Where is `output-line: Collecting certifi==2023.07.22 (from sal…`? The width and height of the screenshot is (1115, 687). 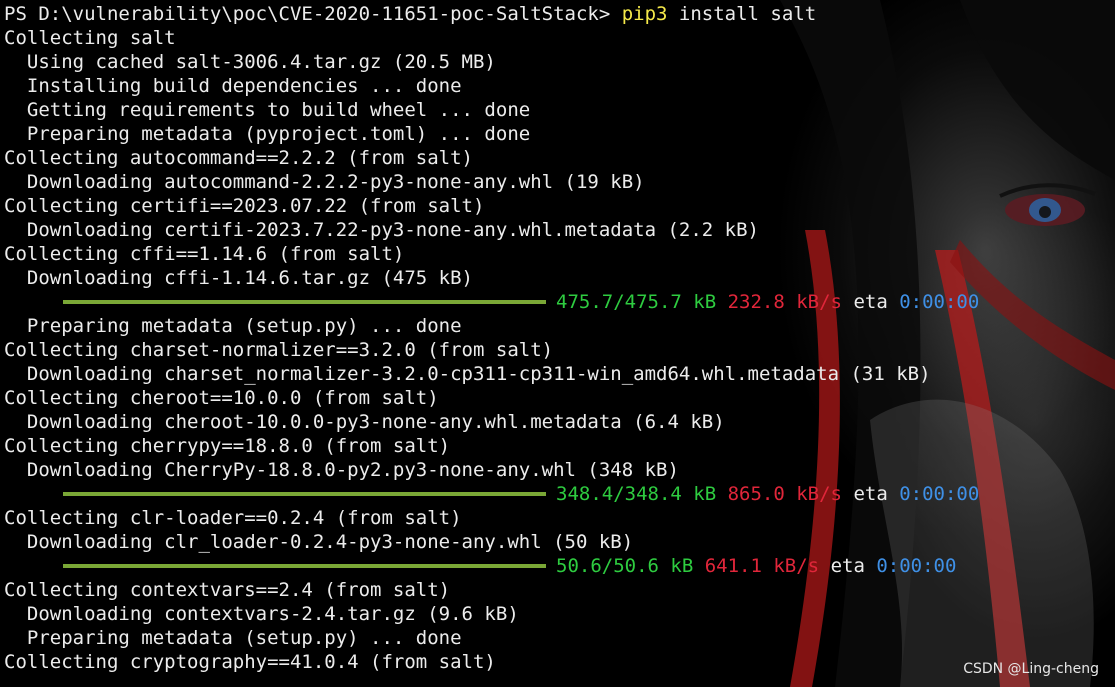 output-line: Collecting certifi==2023.07.22 (from sal… is located at coordinates (244, 206).